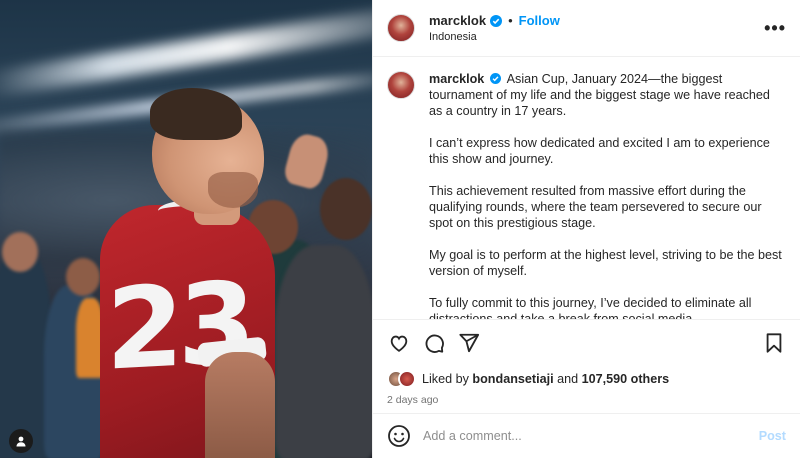  What do you see at coordinates (512, 379) in the screenshot?
I see `liker-username-link: bondansetiaji` at bounding box center [512, 379].